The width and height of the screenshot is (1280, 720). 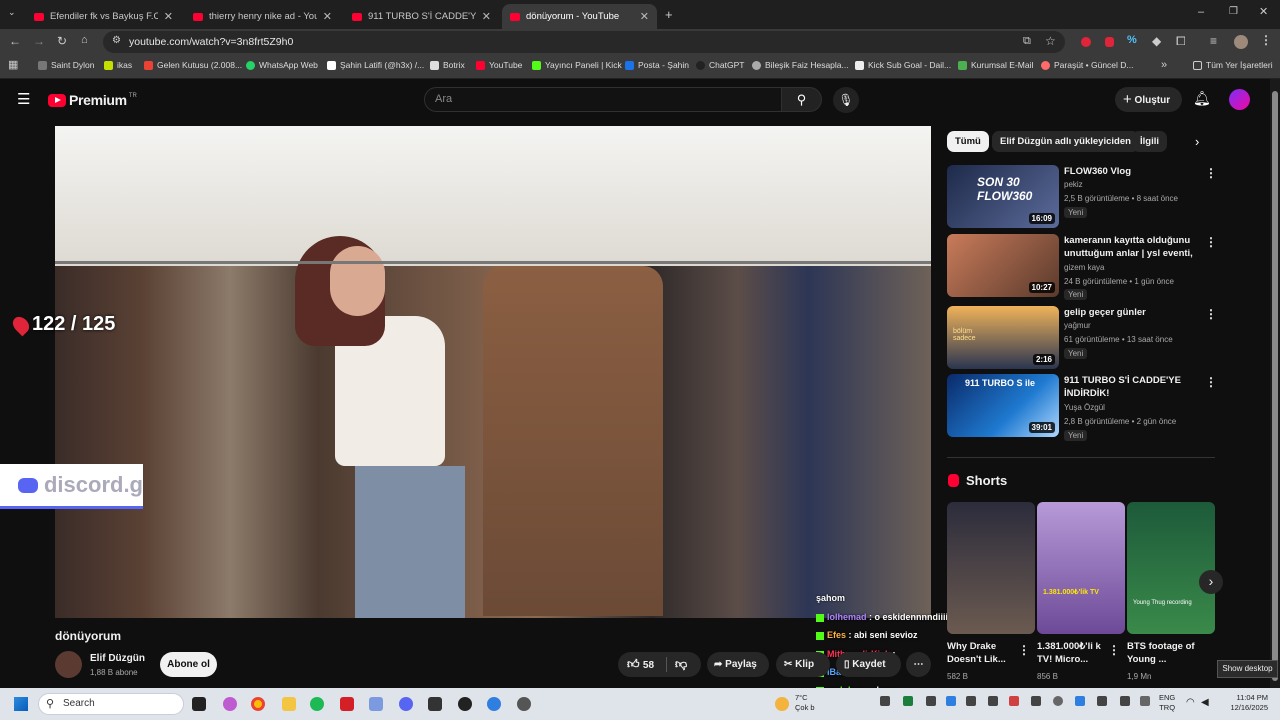 What do you see at coordinates (347, 704) in the screenshot?
I see `netflix-icon` at bounding box center [347, 704].